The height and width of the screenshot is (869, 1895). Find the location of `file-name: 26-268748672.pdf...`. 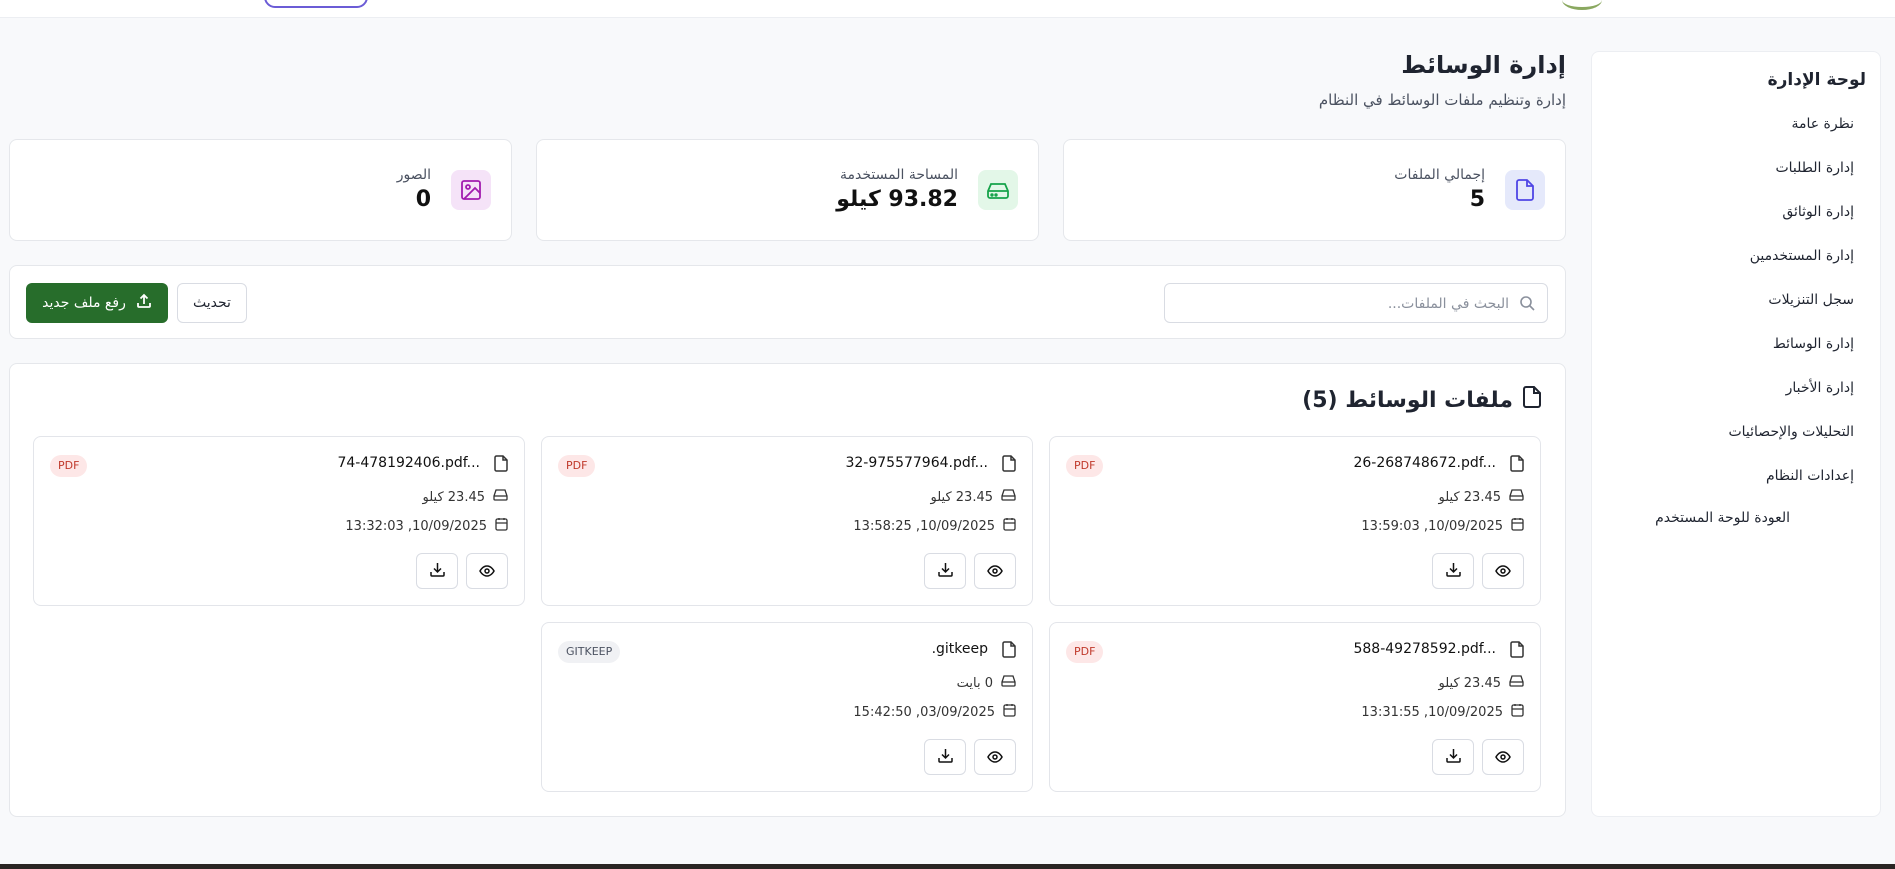

file-name: 26-268748672.pdf... is located at coordinates (1424, 463).